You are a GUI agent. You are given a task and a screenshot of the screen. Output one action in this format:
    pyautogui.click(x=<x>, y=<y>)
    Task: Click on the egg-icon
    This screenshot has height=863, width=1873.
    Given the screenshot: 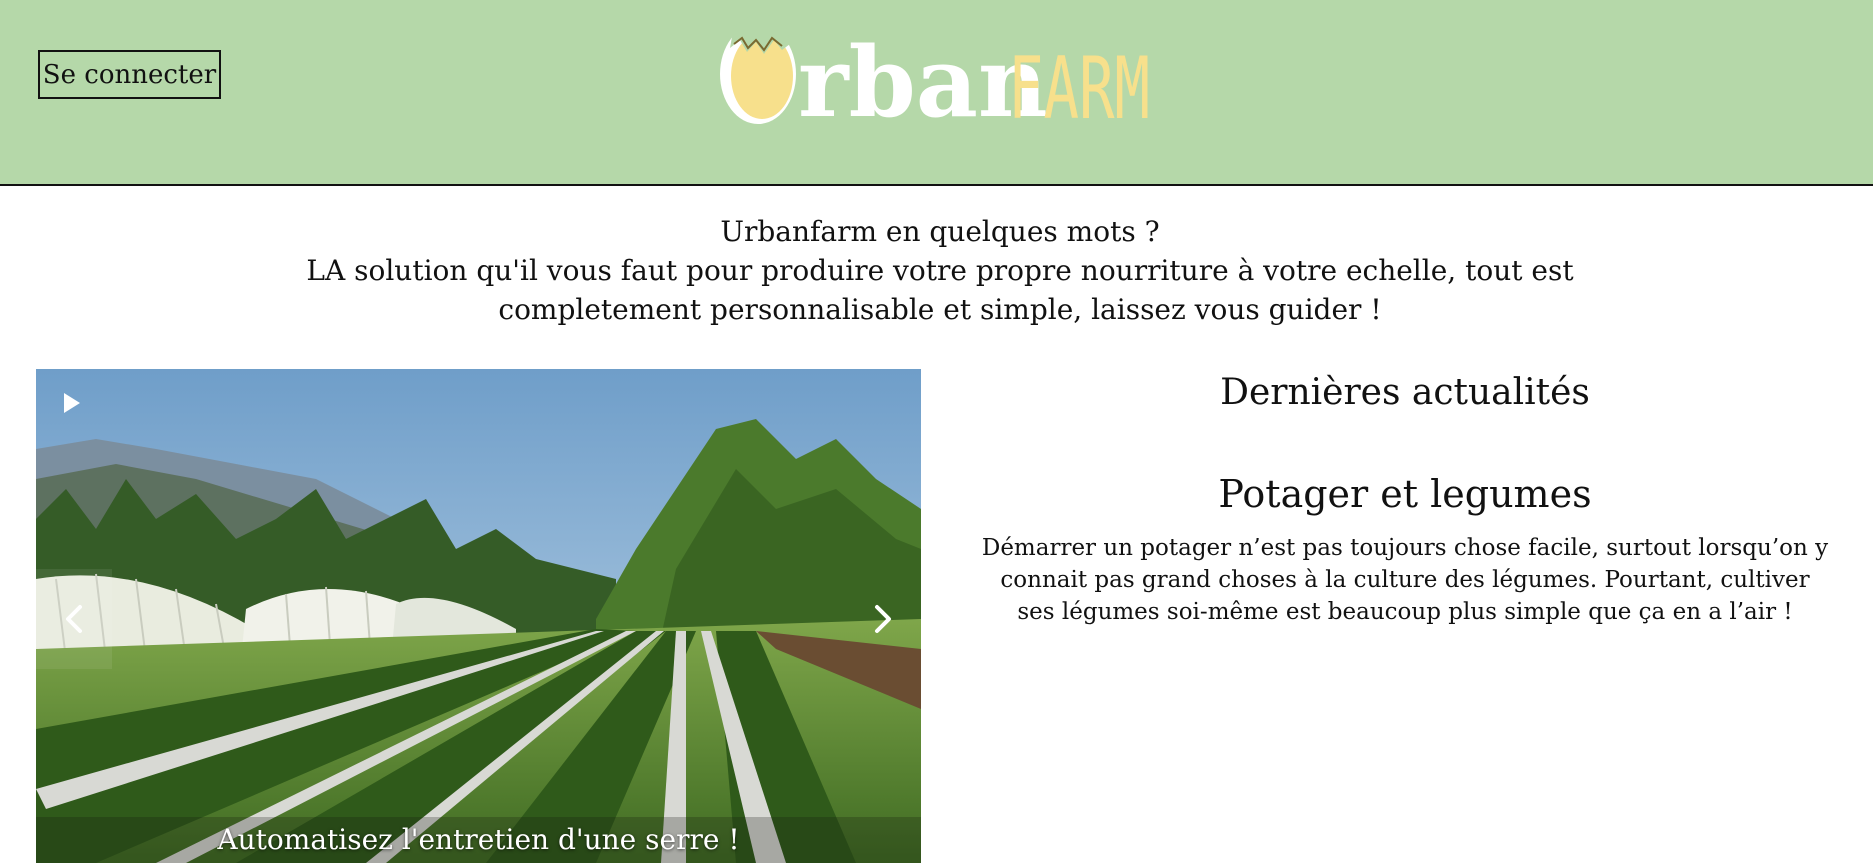 What is the action you would take?
    pyautogui.click(x=758, y=67)
    